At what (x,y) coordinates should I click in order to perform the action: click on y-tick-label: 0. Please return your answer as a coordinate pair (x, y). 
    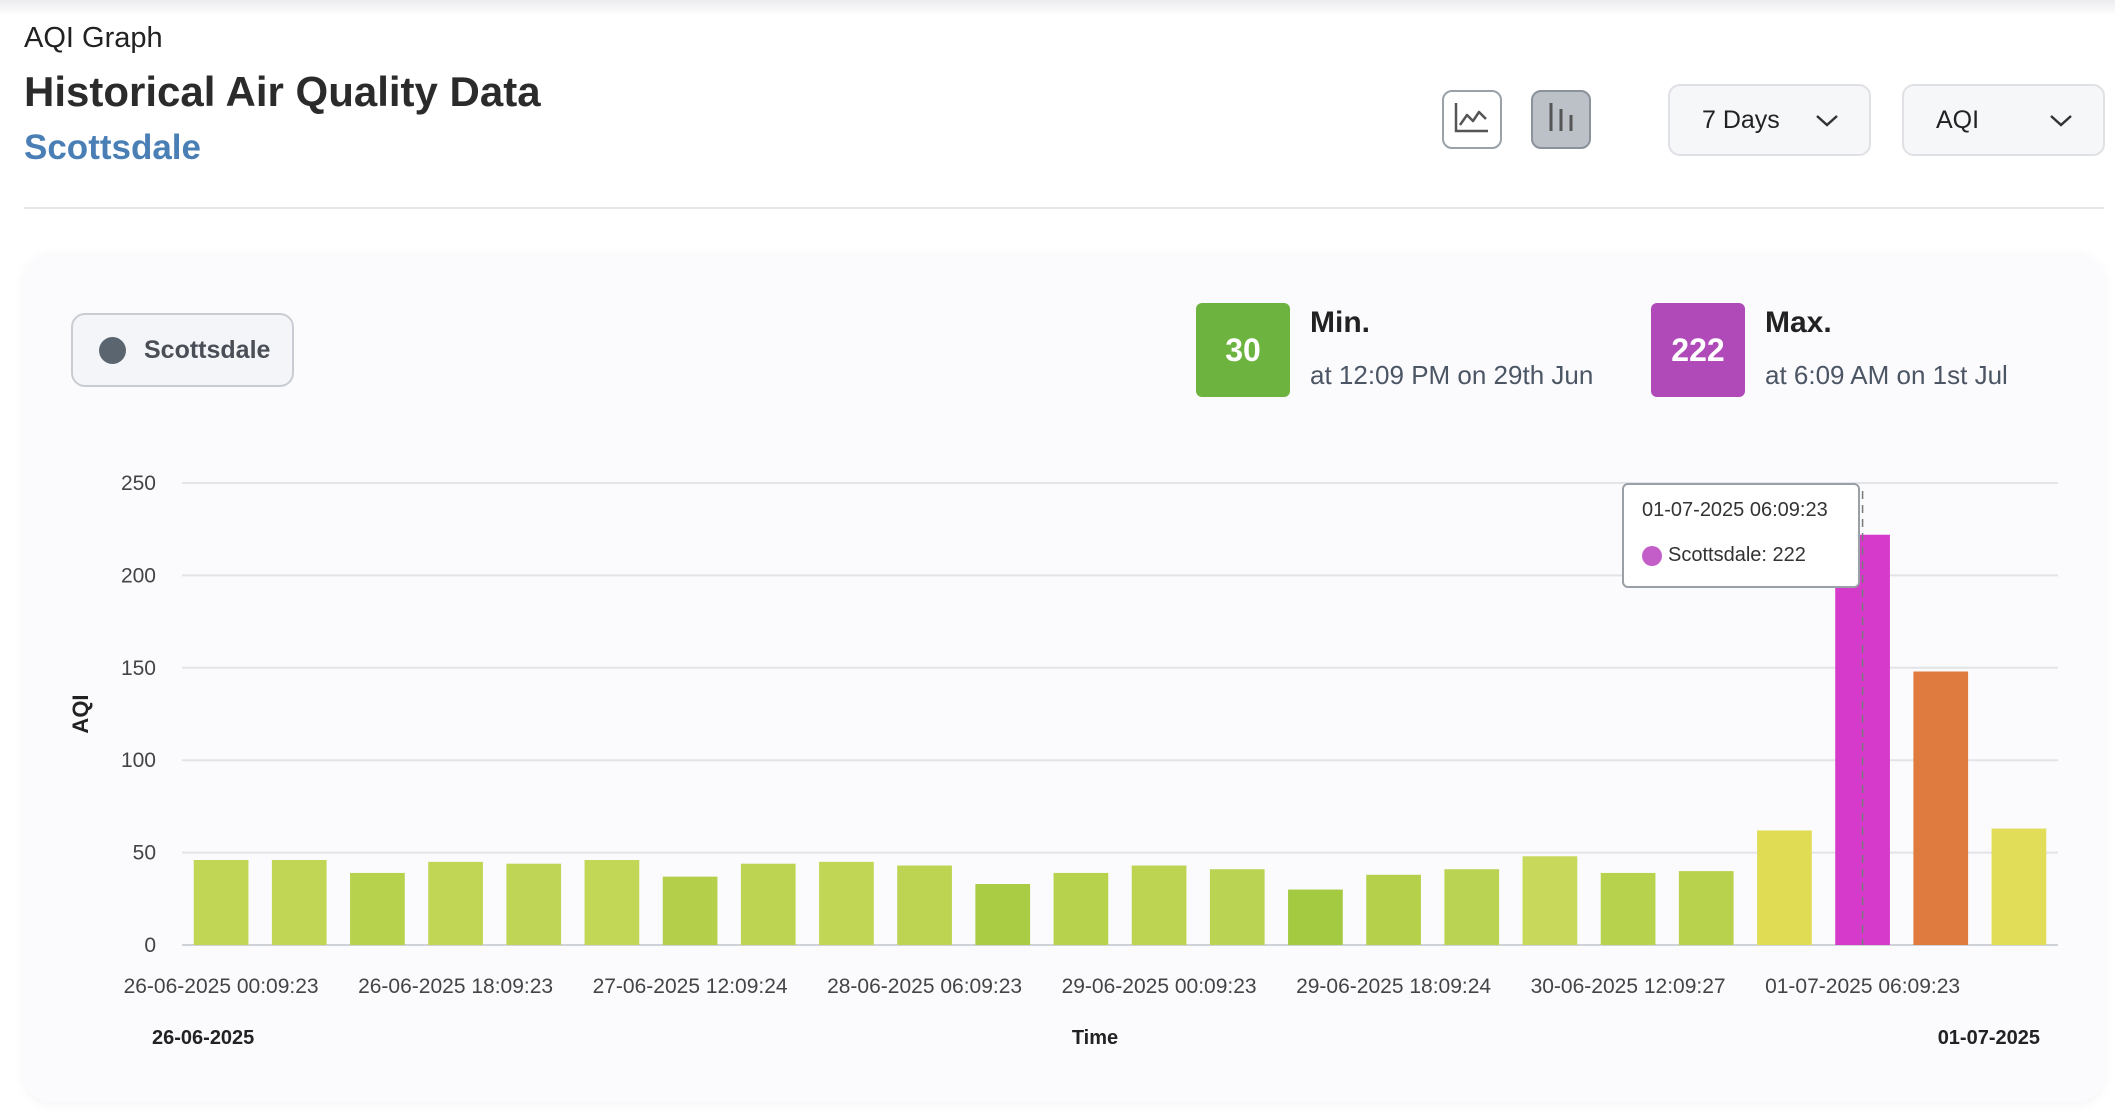
    Looking at the image, I should click on (150, 945).